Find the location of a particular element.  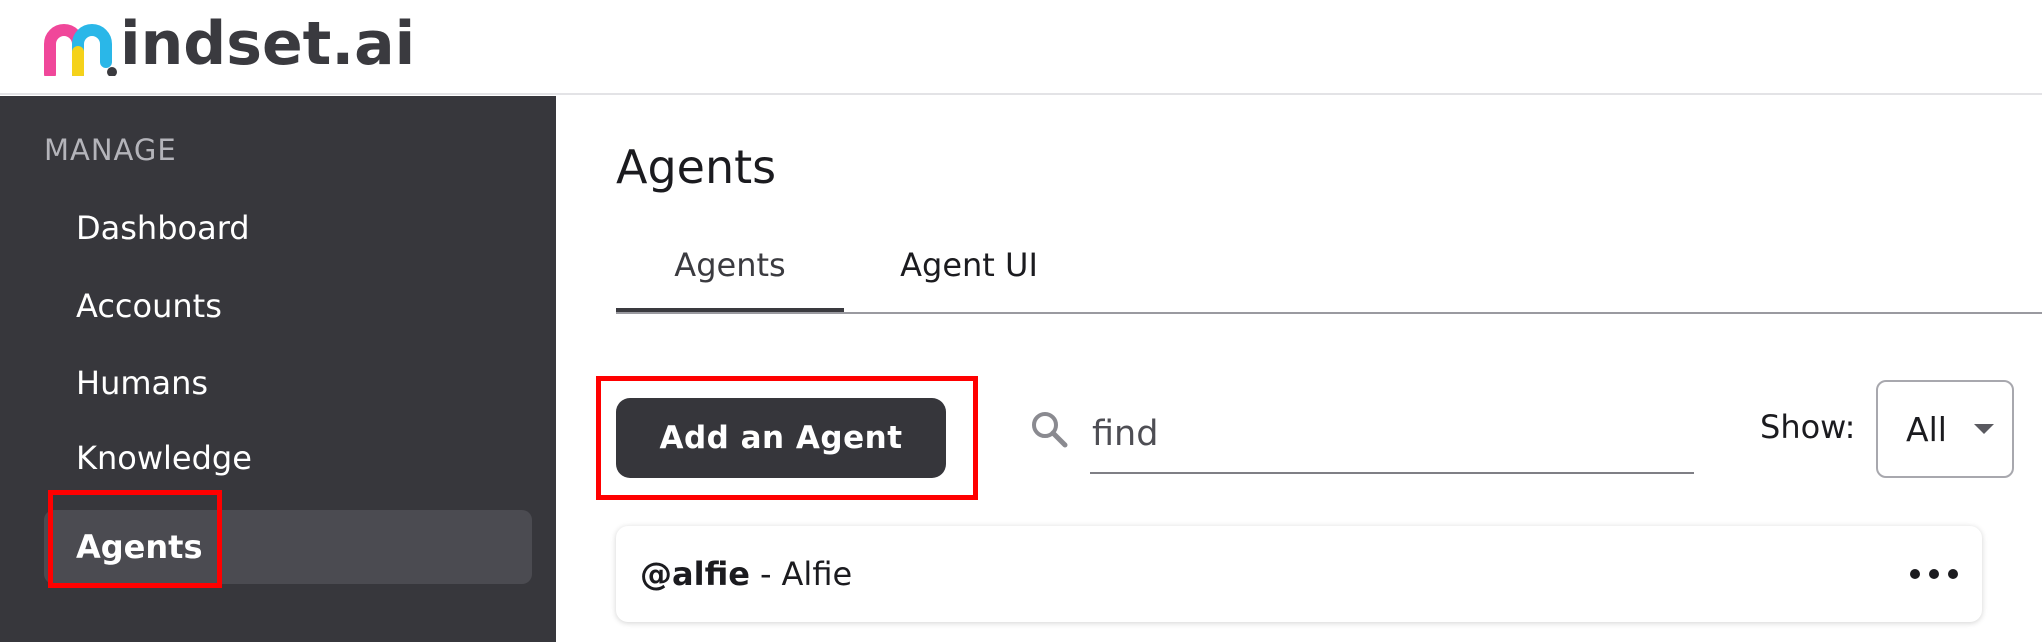

agent-row: @alfie - Alfie is located at coordinates (1299, 574).